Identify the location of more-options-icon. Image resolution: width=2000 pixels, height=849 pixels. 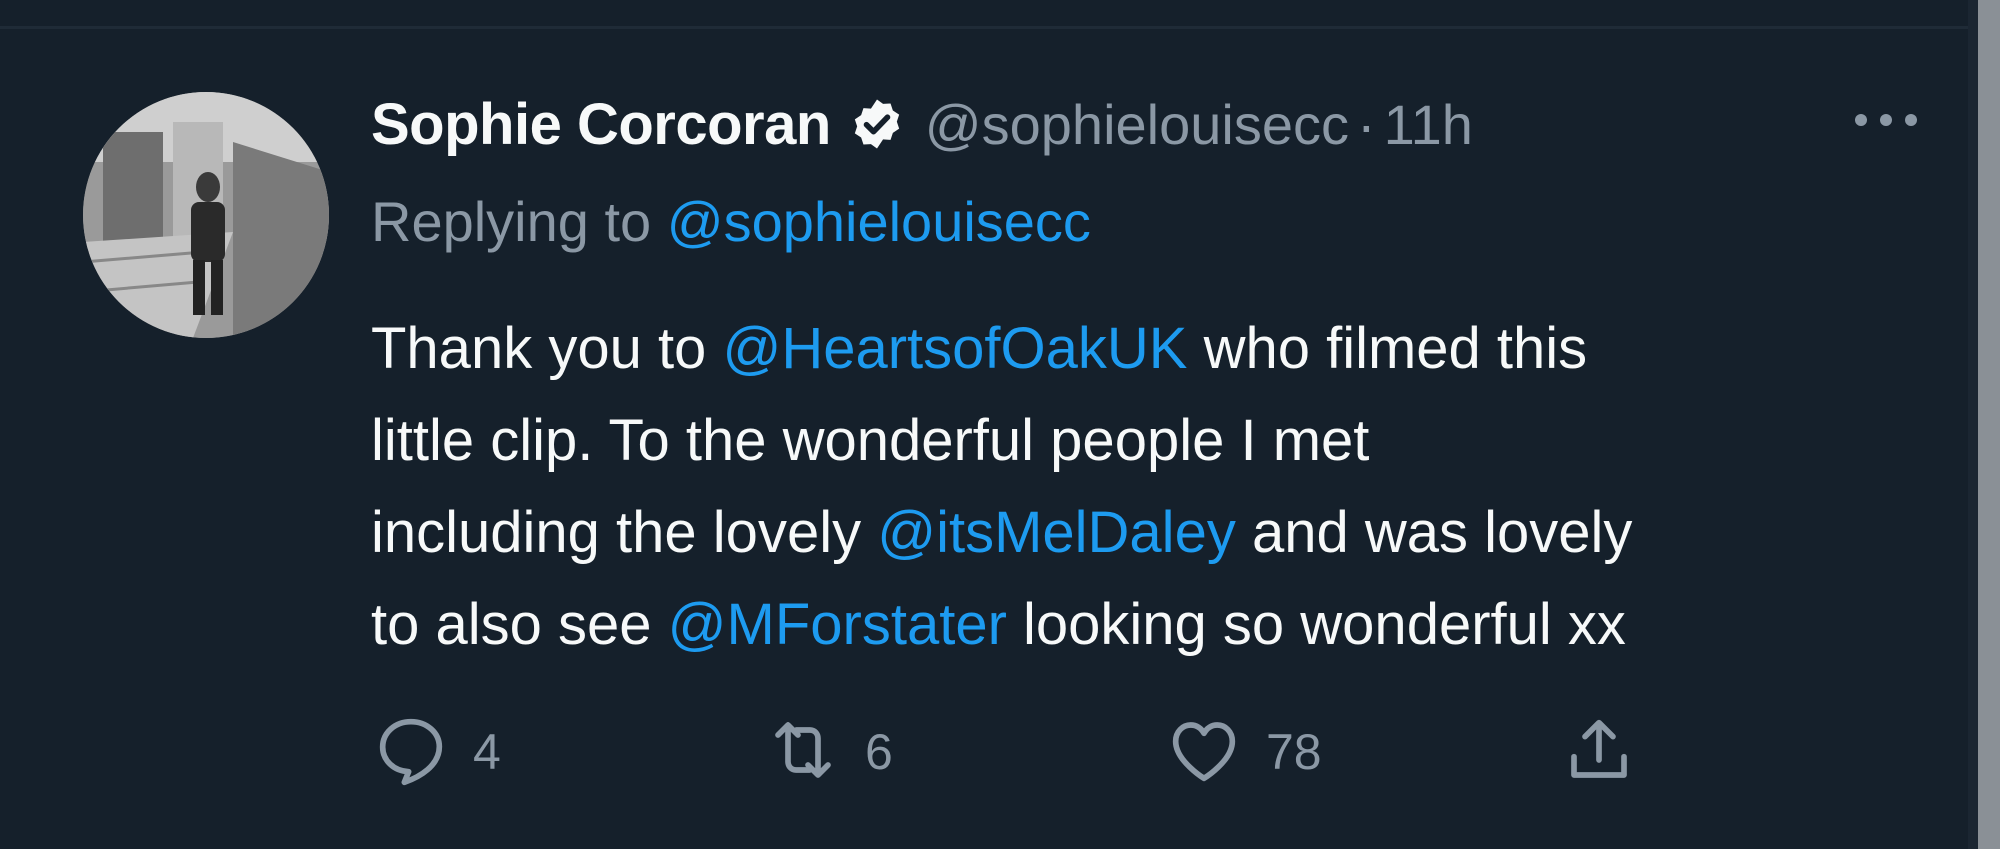
(1886, 120).